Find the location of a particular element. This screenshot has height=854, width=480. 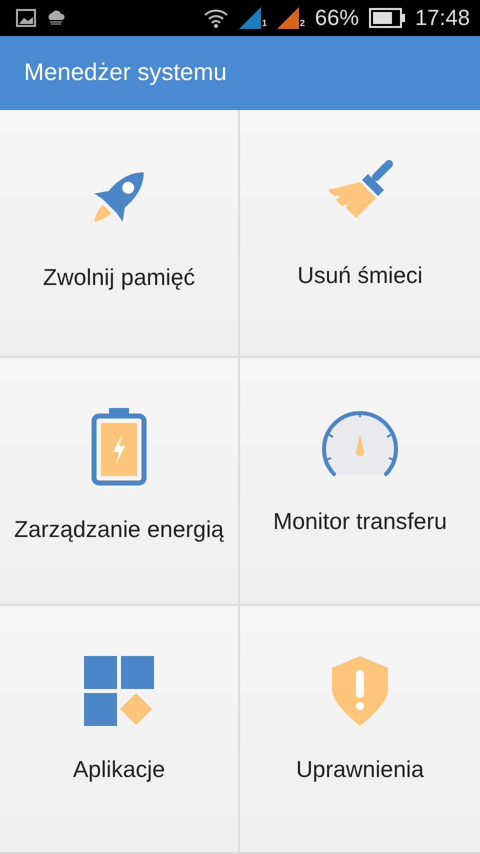

tile-label: Uprawnienia is located at coordinates (360, 769).